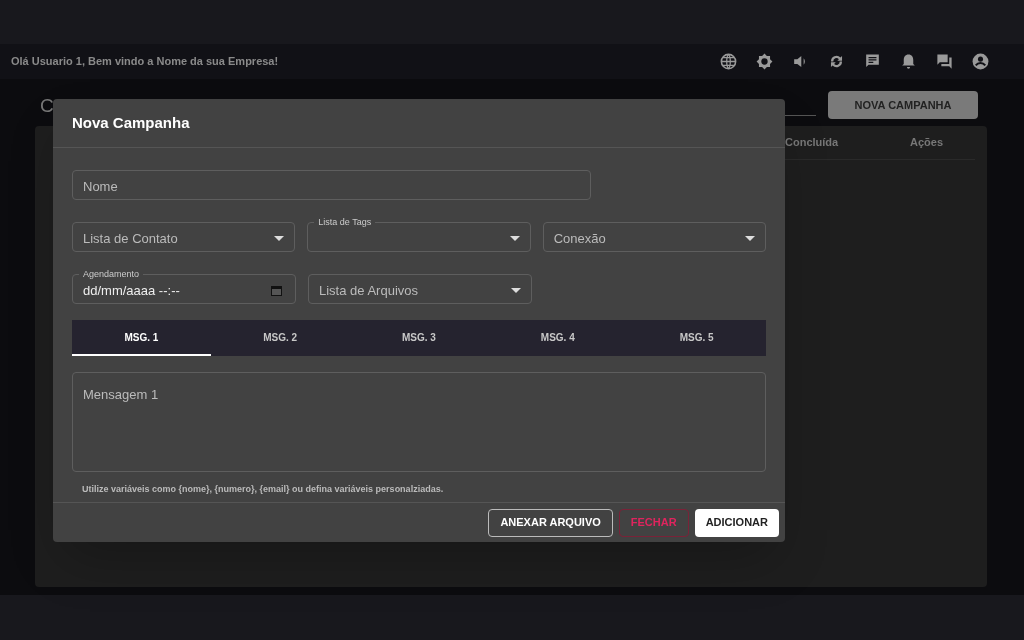 The image size is (1024, 640). Describe the element at coordinates (419, 338) in the screenshot. I see `message-tab: MSG. 3` at that location.